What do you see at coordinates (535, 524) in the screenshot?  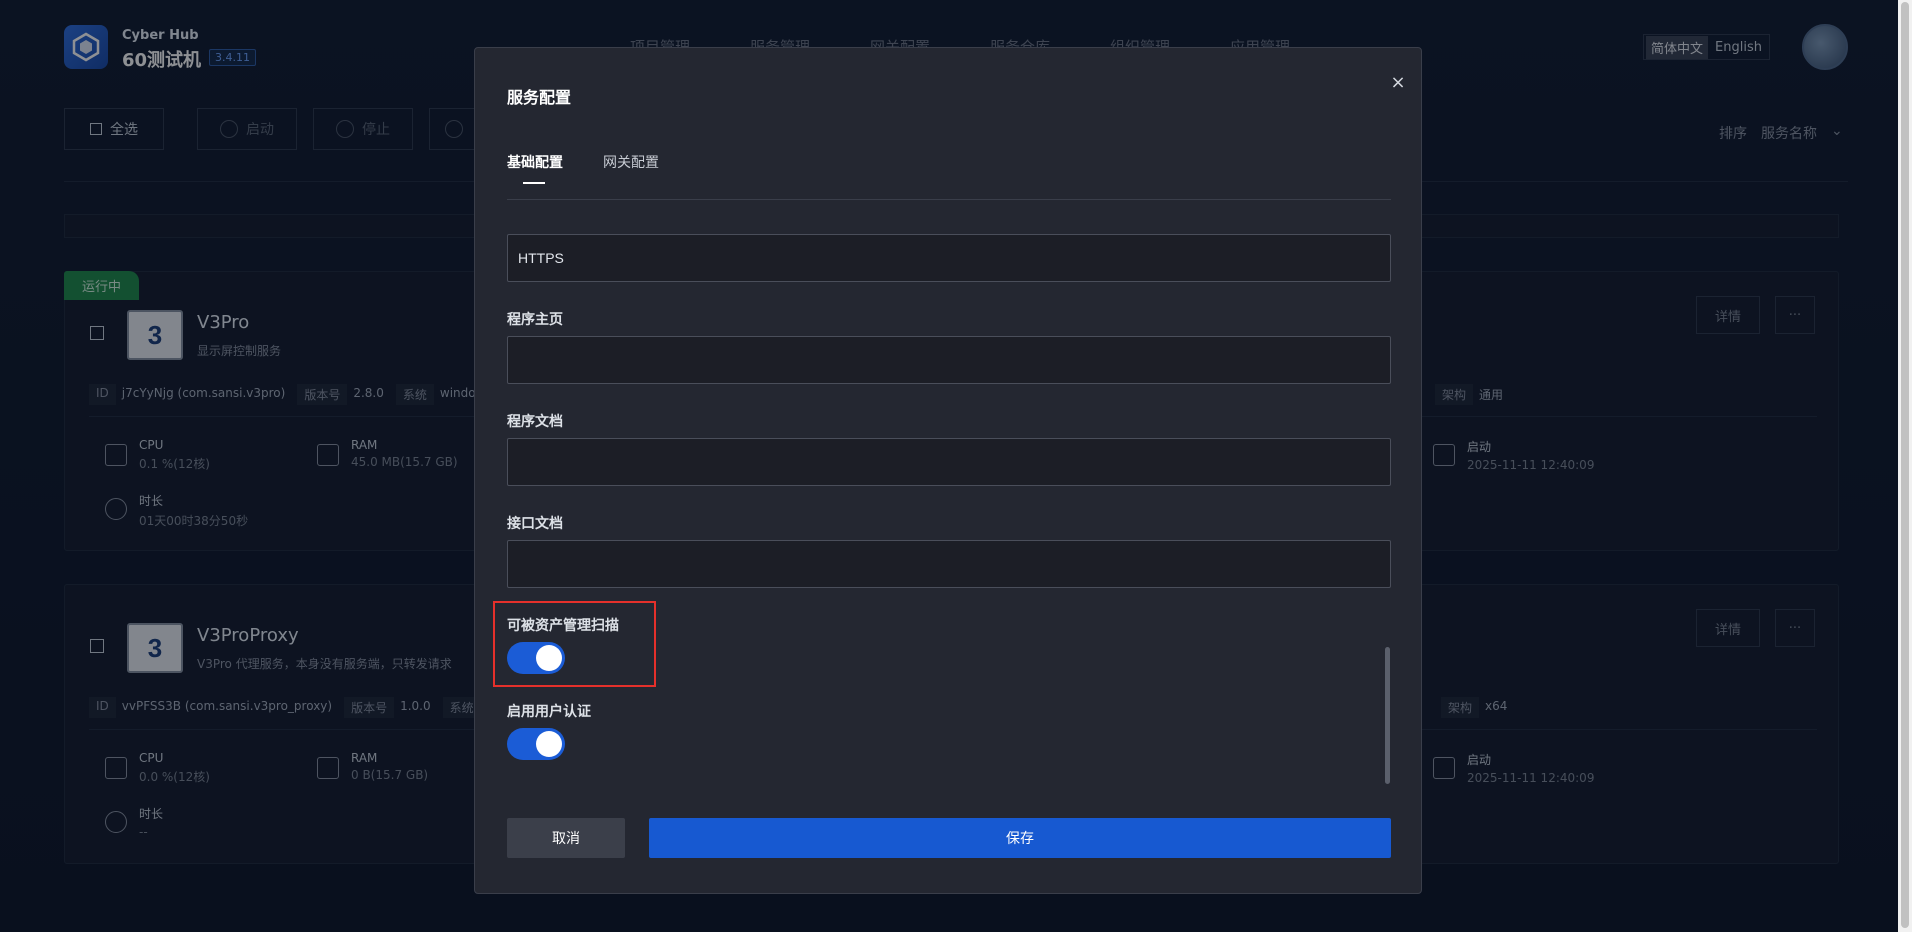 I see `api-docs-label: 接口文档` at bounding box center [535, 524].